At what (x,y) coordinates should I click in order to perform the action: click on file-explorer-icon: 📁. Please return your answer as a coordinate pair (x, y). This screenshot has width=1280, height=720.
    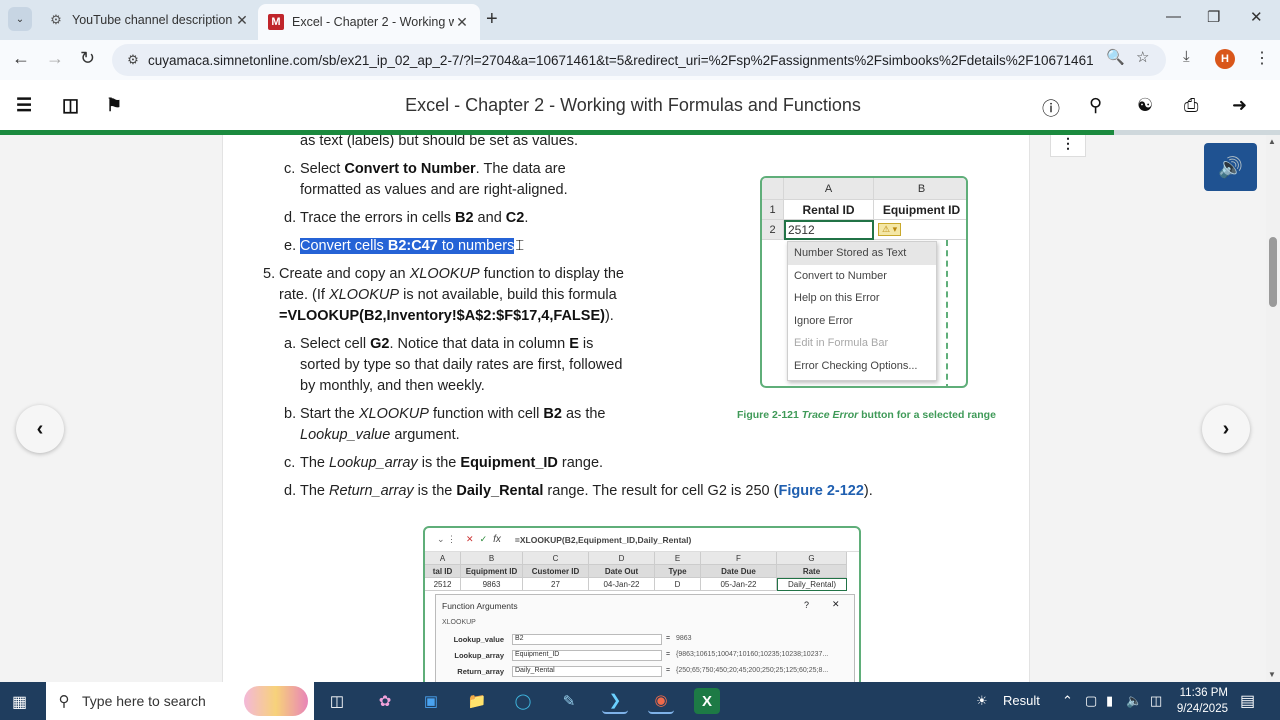
    Looking at the image, I should click on (477, 701).